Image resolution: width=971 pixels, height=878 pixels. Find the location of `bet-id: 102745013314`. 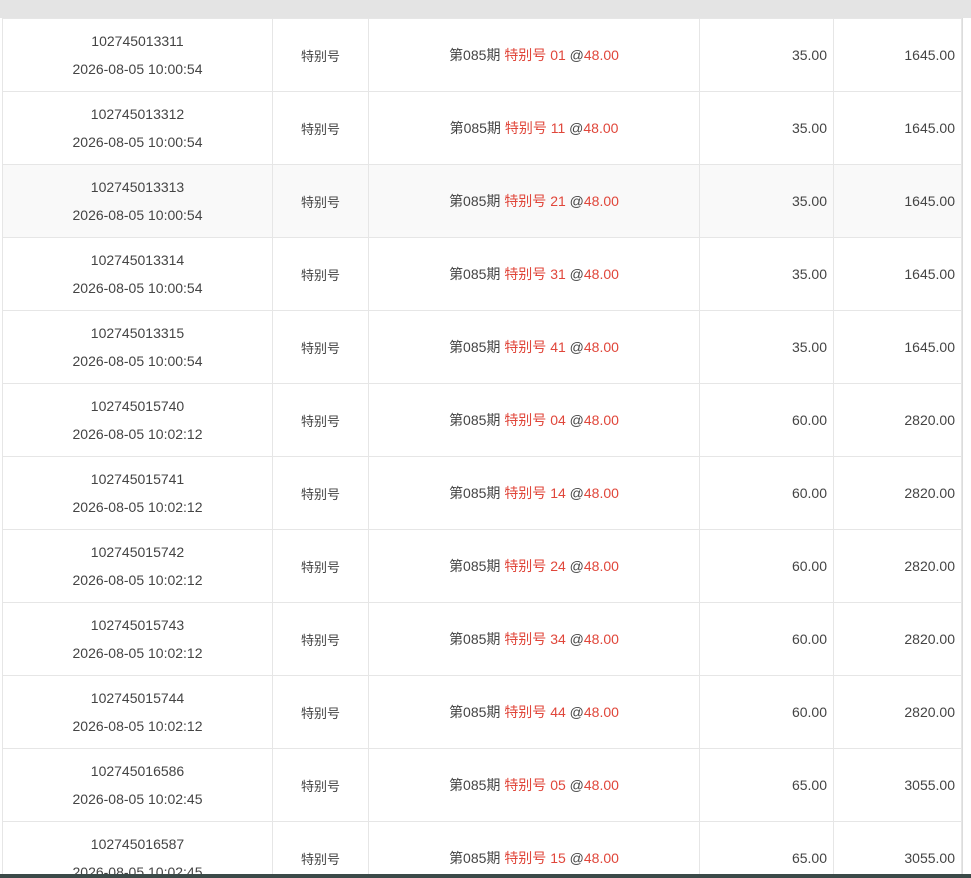

bet-id: 102745013314 is located at coordinates (137, 260).